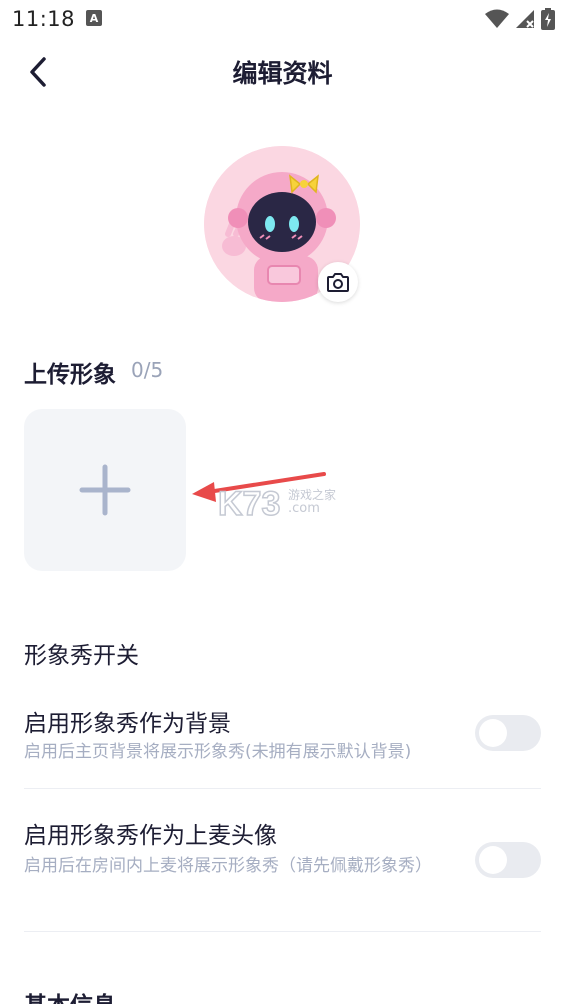 This screenshot has height=1004, width=565. Describe the element at coordinates (44, 19) in the screenshot. I see `status-time: 11:18` at that location.